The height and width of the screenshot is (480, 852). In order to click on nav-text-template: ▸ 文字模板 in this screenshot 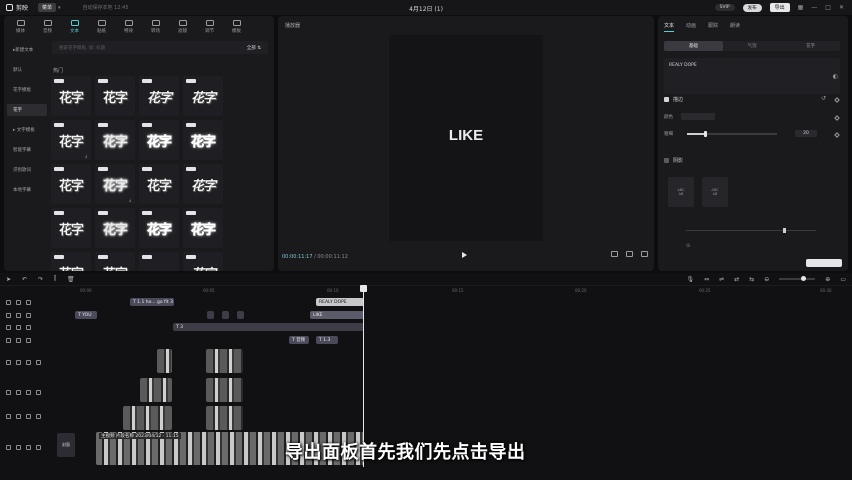, I will do `click(27, 130)`.